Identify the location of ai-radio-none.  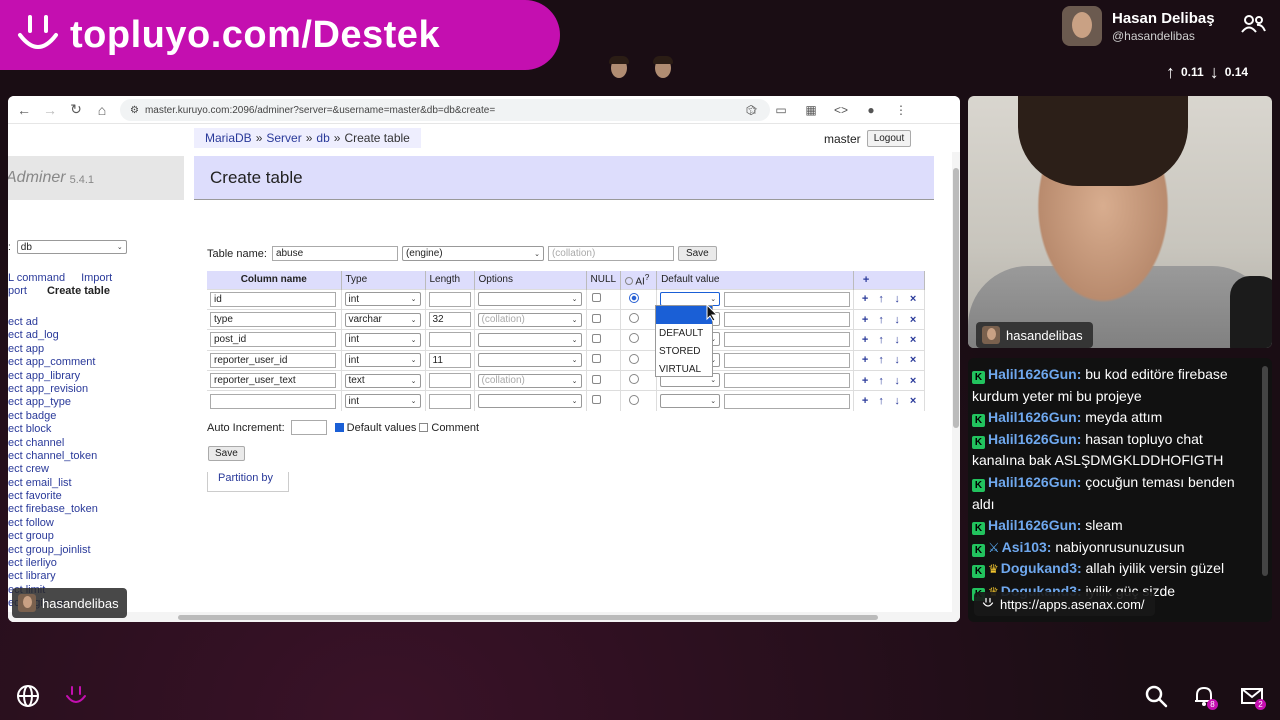
(629, 281).